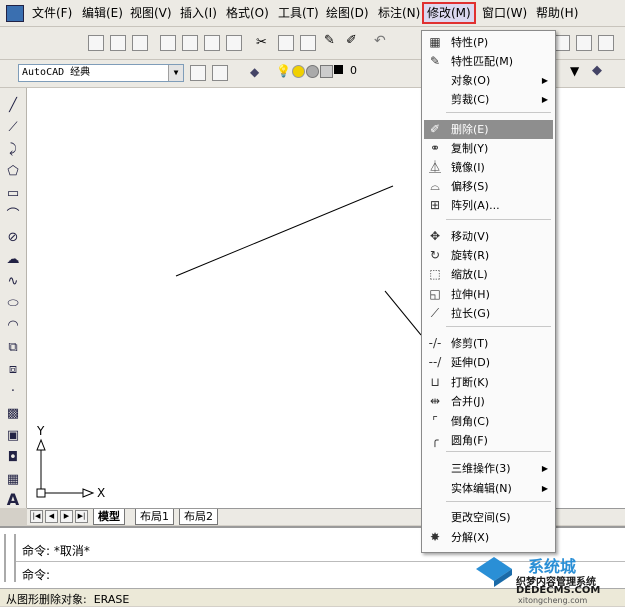  Describe the element at coordinates (13, 150) in the screenshot. I see `polyline-icon: ⤸` at that location.